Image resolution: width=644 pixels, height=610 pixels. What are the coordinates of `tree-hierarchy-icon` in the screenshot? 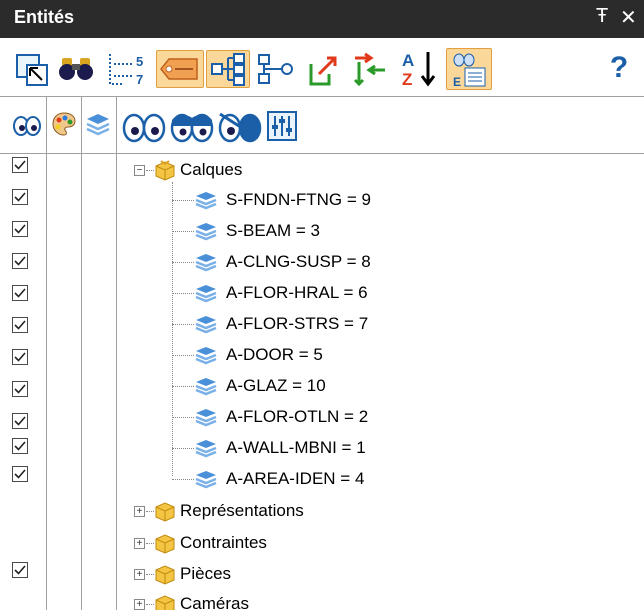 It's located at (228, 69).